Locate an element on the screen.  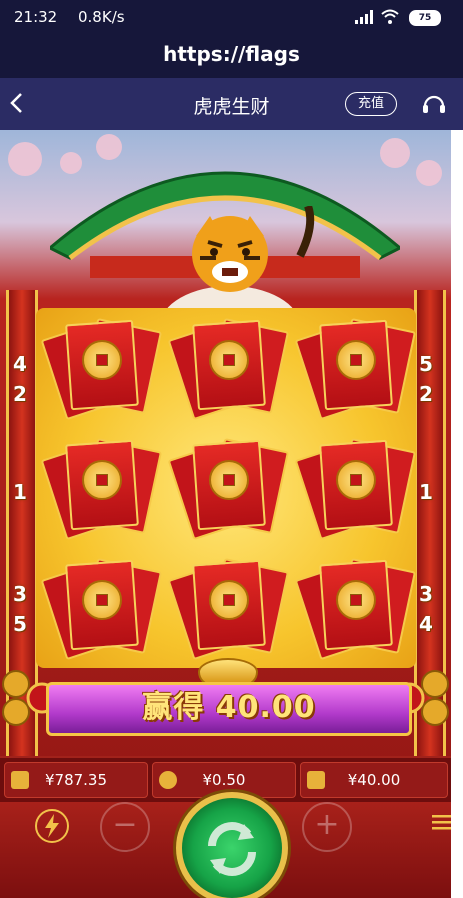
lightning-icon is located at coordinates (52, 826).